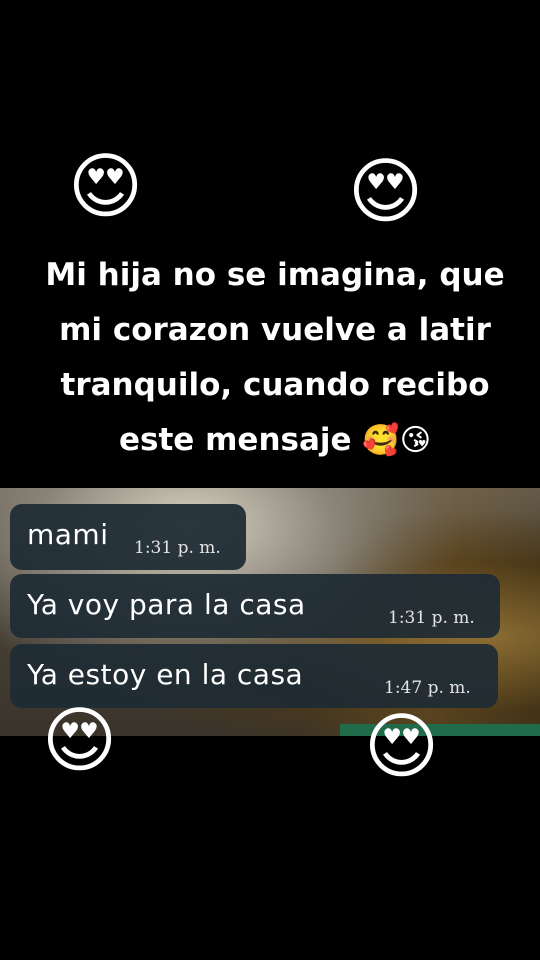 This screenshot has height=960, width=540. What do you see at coordinates (165, 674) in the screenshot?
I see `message-text: Ya estoy en la casa` at bounding box center [165, 674].